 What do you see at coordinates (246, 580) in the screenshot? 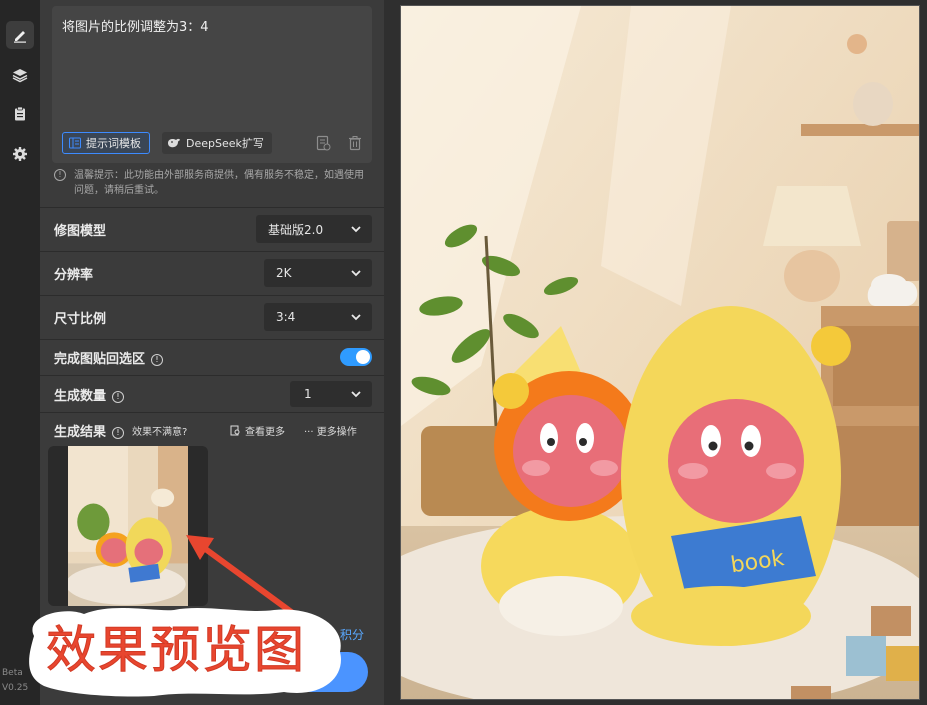
I see `annotation-arrow` at bounding box center [246, 580].